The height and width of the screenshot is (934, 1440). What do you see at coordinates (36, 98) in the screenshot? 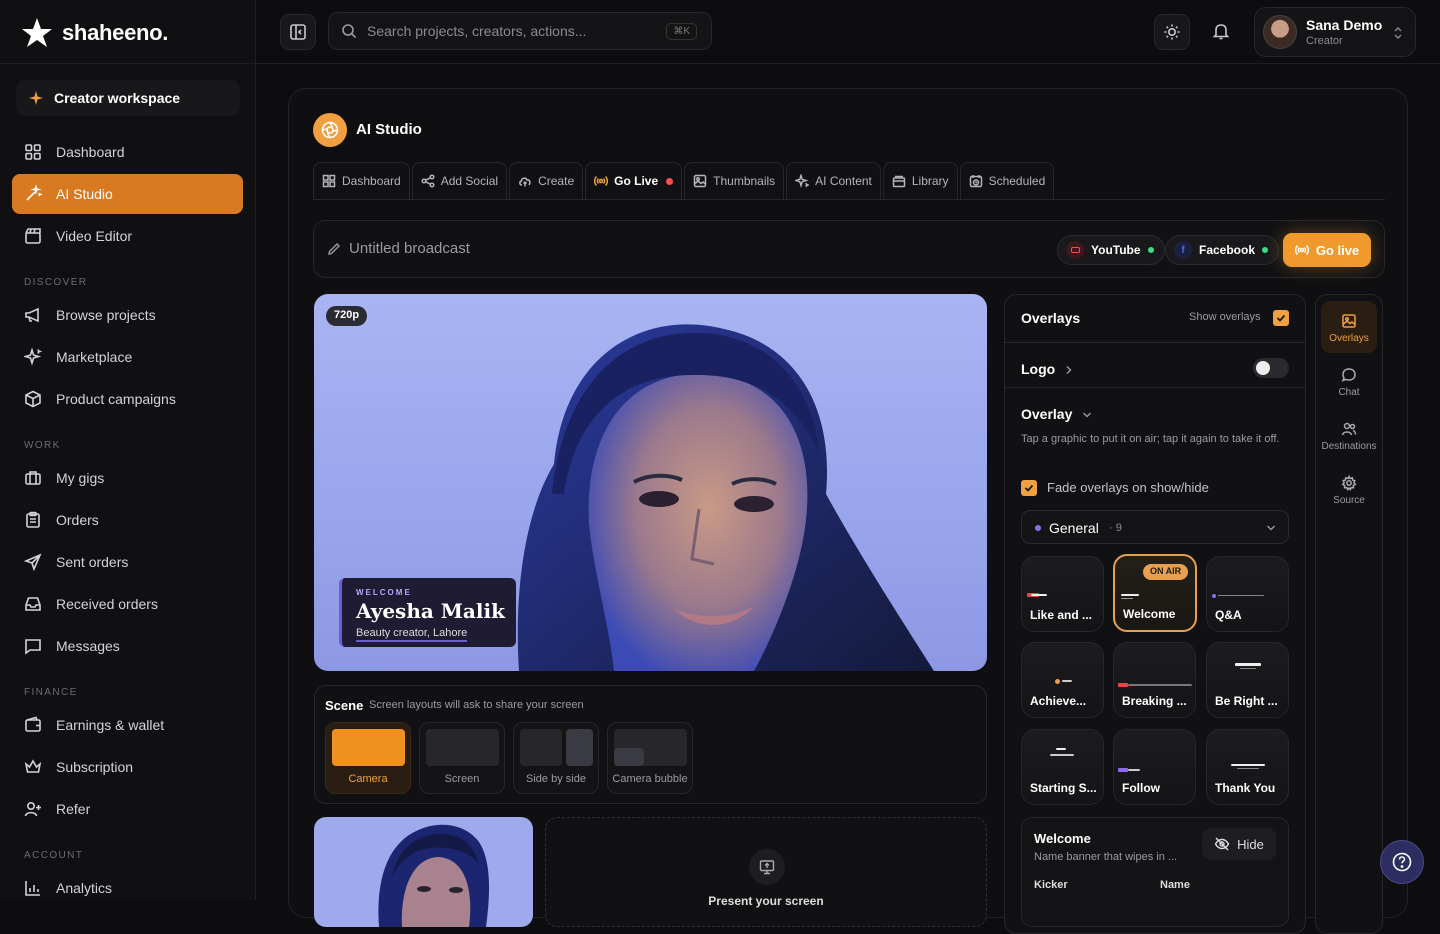
I see `sparkle-icon` at bounding box center [36, 98].